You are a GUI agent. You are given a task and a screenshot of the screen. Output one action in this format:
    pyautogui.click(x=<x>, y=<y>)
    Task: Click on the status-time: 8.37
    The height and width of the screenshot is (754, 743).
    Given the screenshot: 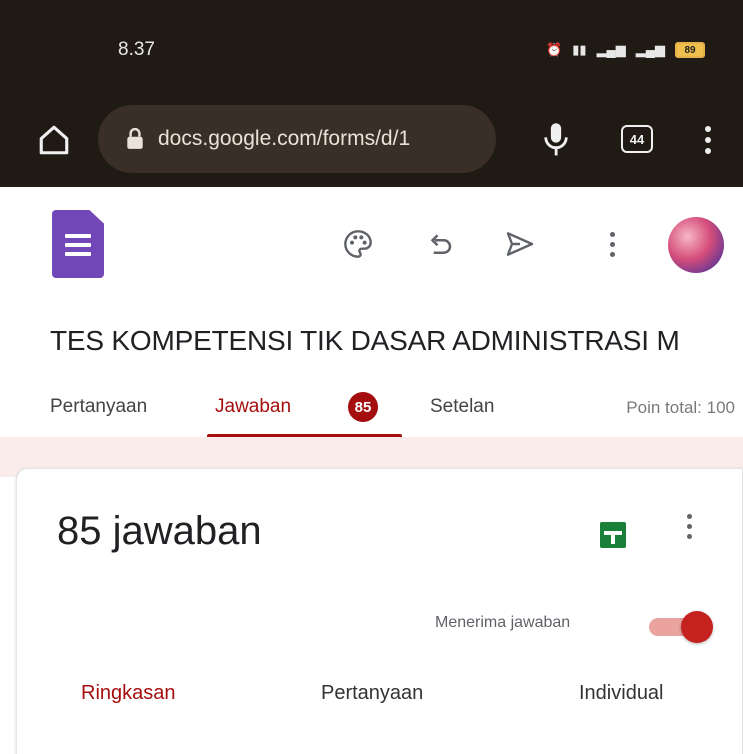 What is the action you would take?
    pyautogui.click(x=136, y=49)
    